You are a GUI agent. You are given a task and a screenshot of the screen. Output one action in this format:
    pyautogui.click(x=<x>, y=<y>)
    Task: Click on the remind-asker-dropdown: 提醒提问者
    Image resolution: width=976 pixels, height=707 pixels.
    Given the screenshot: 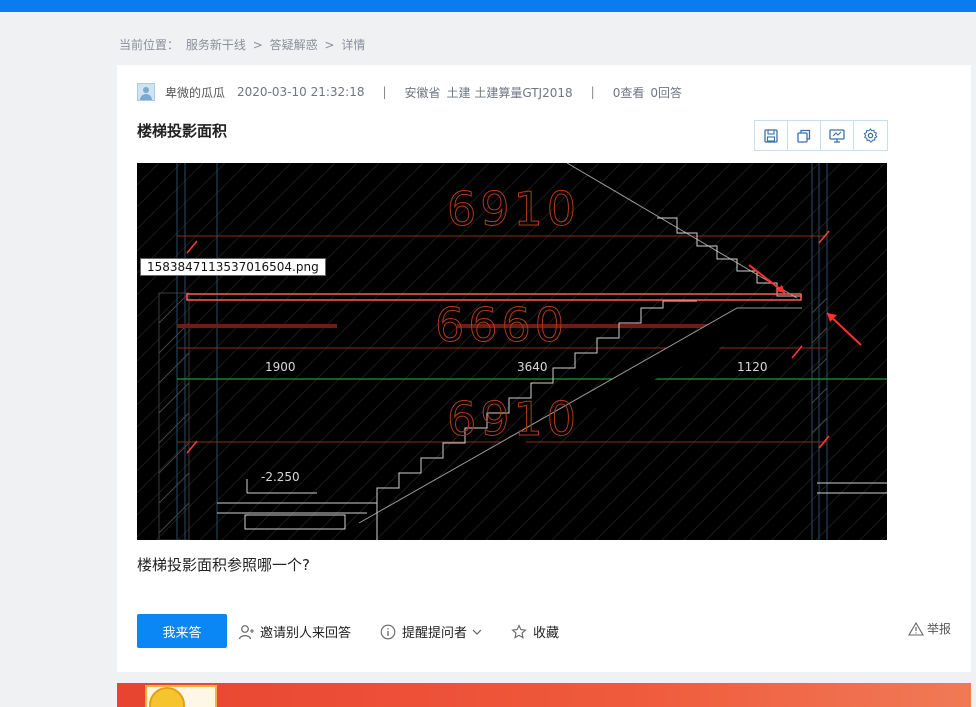 What is the action you would take?
    pyautogui.click(x=431, y=631)
    